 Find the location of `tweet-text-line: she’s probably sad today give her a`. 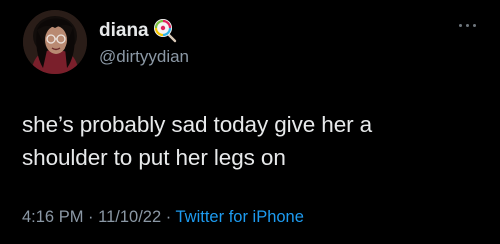

tweet-text-line: she’s probably sad today give her a is located at coordinates (197, 124).